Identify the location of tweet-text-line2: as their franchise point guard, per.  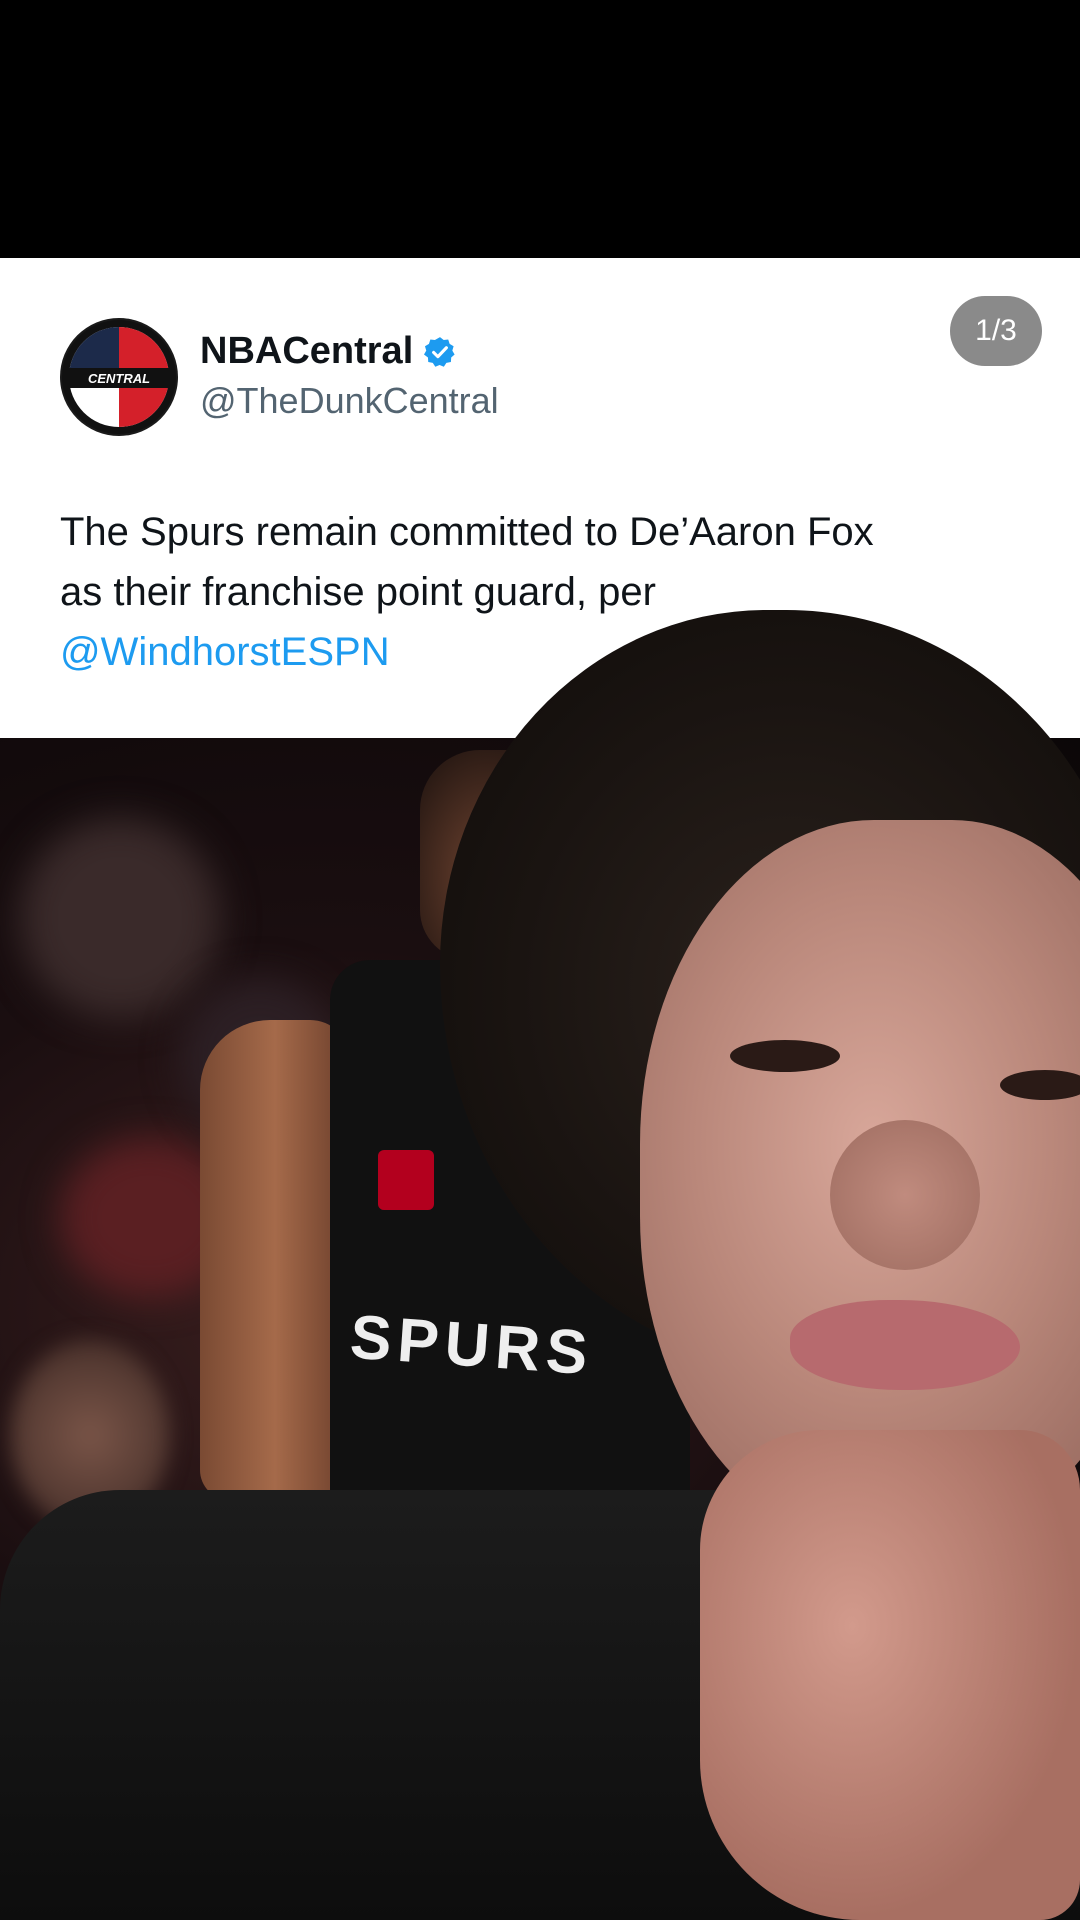
(358, 592).